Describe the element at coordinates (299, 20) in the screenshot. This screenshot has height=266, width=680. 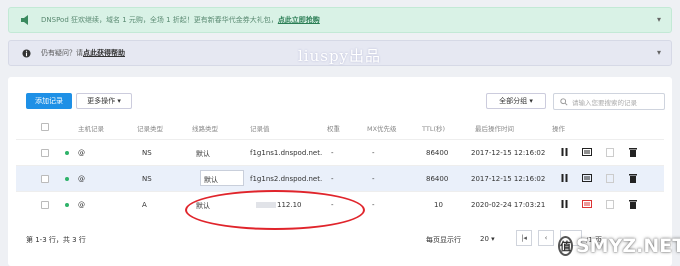
I see `promo-link: 点此立即抢购` at that location.